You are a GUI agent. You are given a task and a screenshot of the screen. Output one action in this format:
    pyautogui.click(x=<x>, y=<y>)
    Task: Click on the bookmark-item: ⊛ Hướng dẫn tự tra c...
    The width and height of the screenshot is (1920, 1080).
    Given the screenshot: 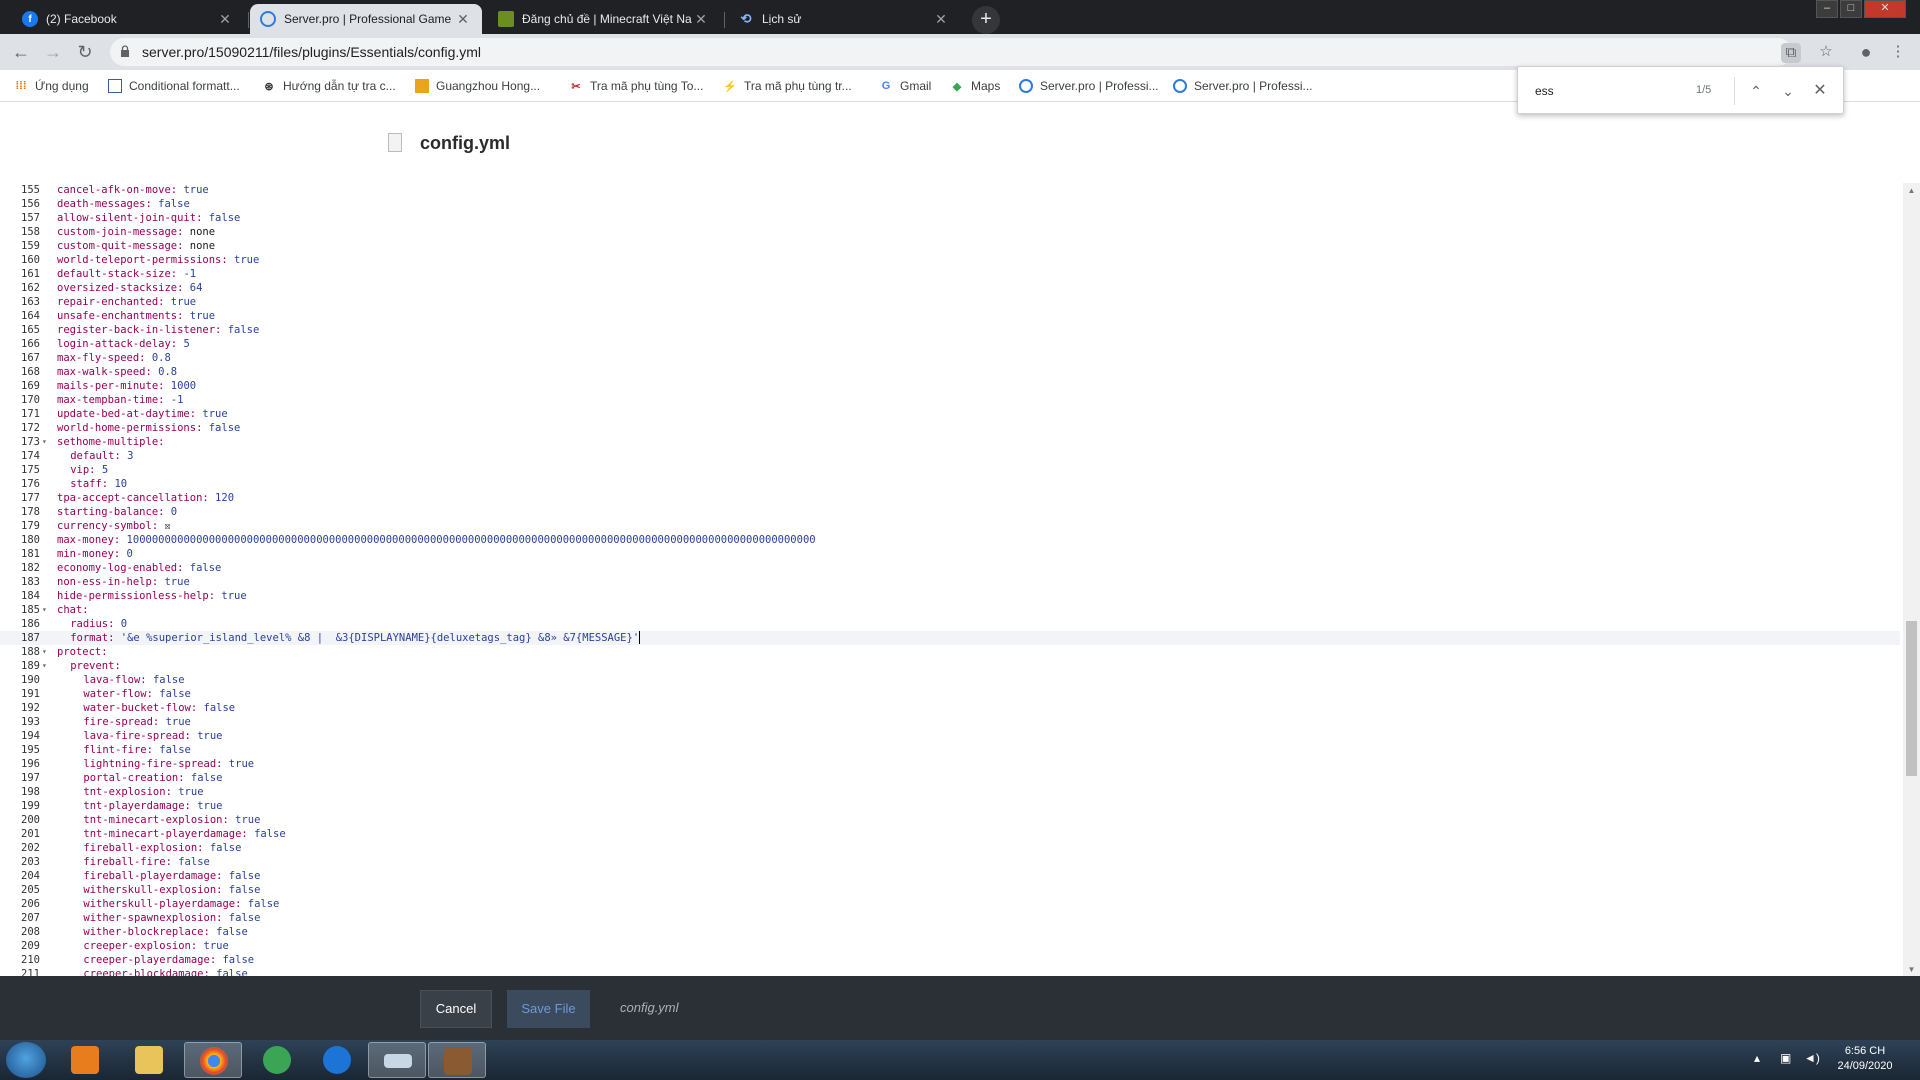 What is the action you would take?
    pyautogui.click(x=328, y=86)
    